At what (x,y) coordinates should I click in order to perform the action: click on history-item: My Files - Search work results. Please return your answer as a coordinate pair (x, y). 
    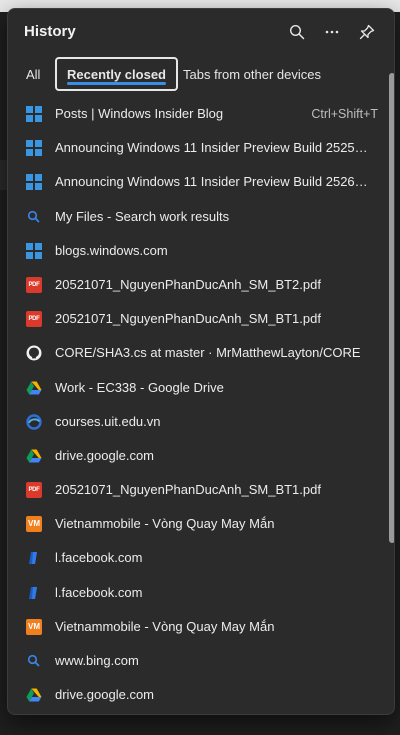
    Looking at the image, I should click on (195, 217).